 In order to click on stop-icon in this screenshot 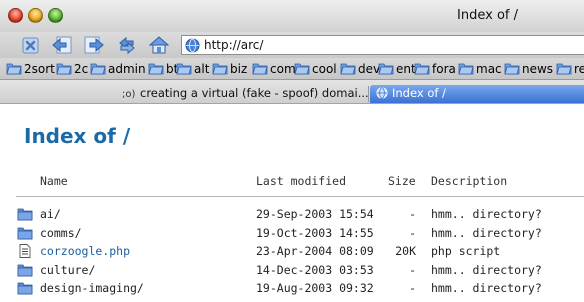, I will do `click(30, 45)`.